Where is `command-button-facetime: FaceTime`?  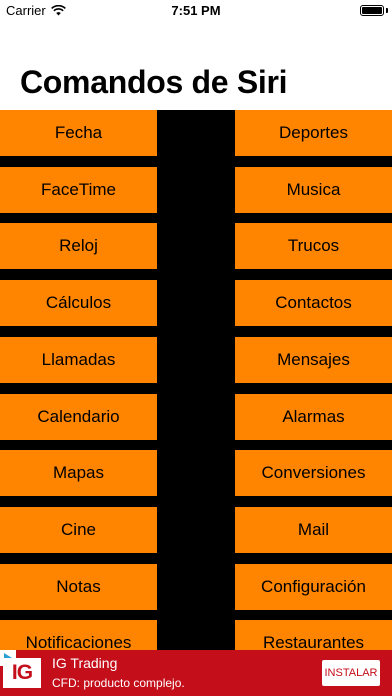 command-button-facetime: FaceTime is located at coordinates (78, 190).